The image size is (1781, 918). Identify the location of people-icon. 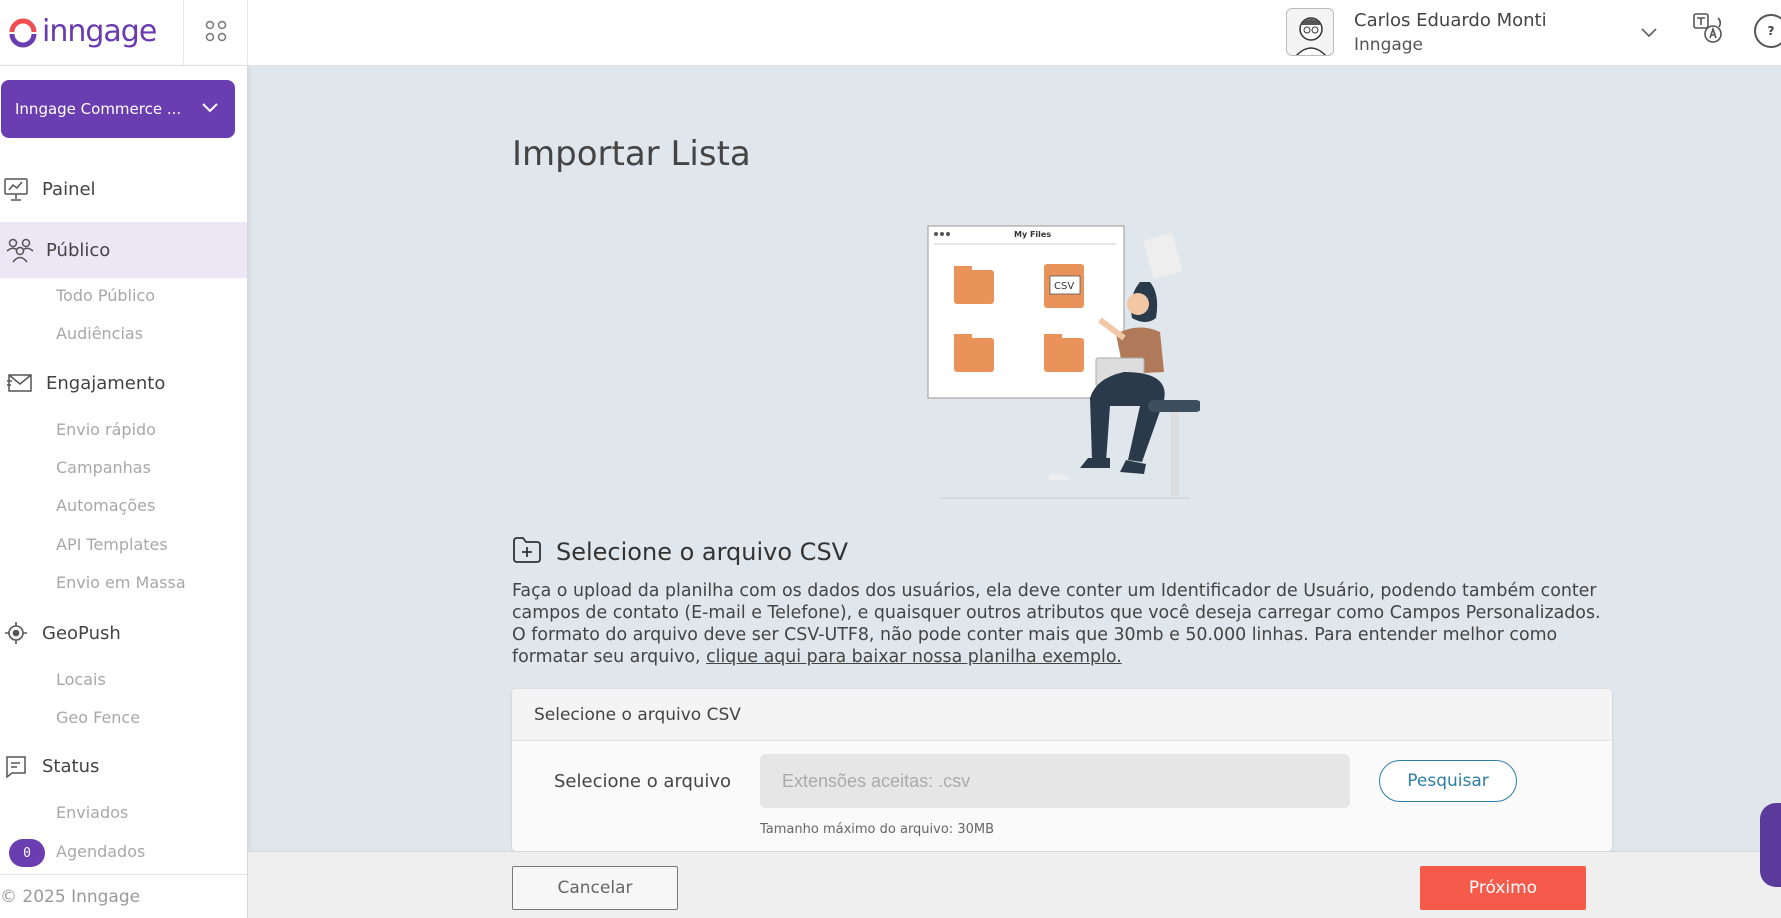
(20, 250).